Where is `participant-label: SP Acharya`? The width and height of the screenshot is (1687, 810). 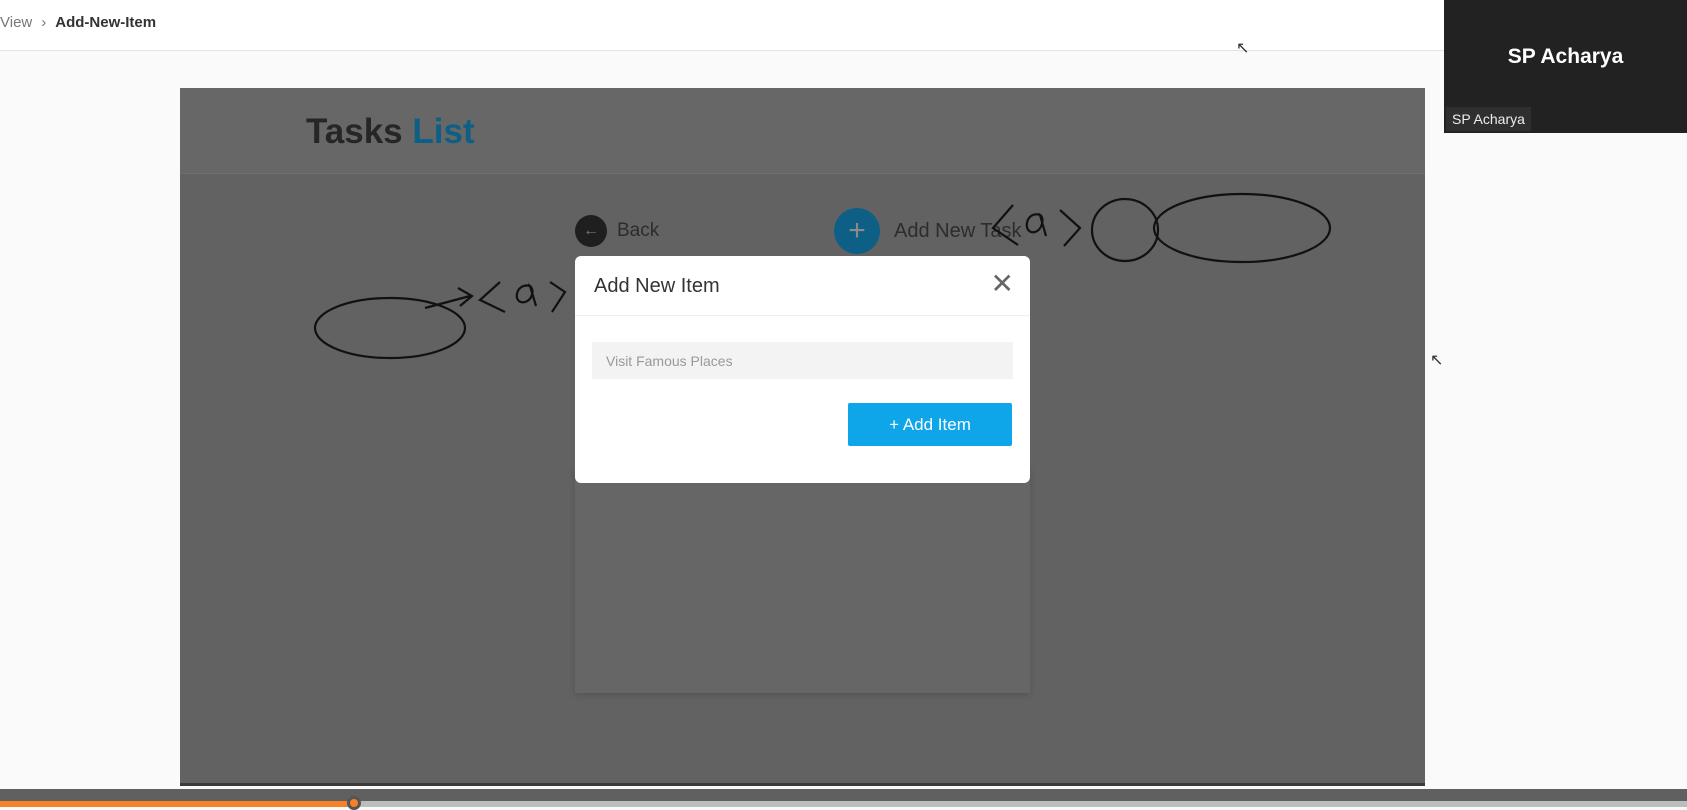 participant-label: SP Acharya is located at coordinates (1488, 119).